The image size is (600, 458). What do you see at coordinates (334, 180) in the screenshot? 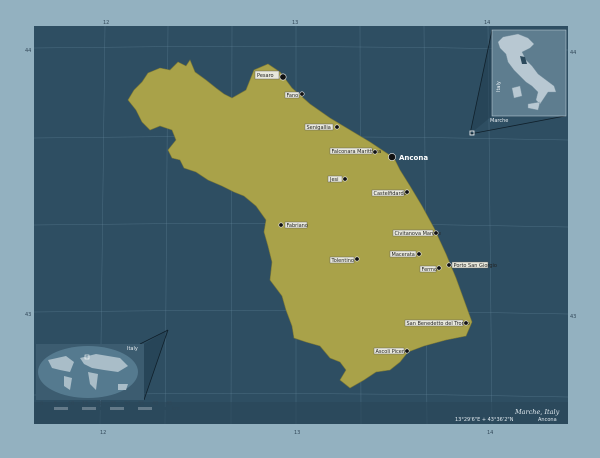
I see `svg-text: Jesi` at bounding box center [334, 180].